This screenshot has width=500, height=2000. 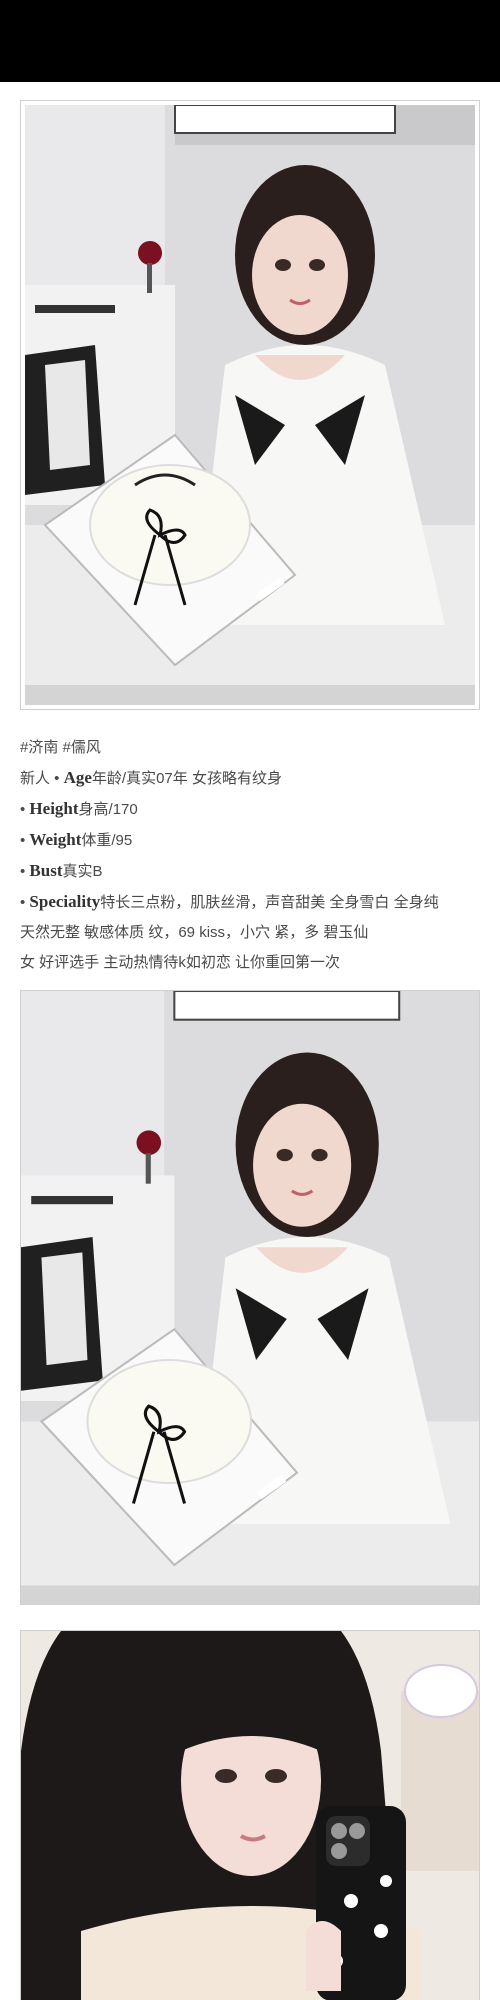 What do you see at coordinates (42, 778) in the screenshot?
I see `newcomer-label: 新人 •` at bounding box center [42, 778].